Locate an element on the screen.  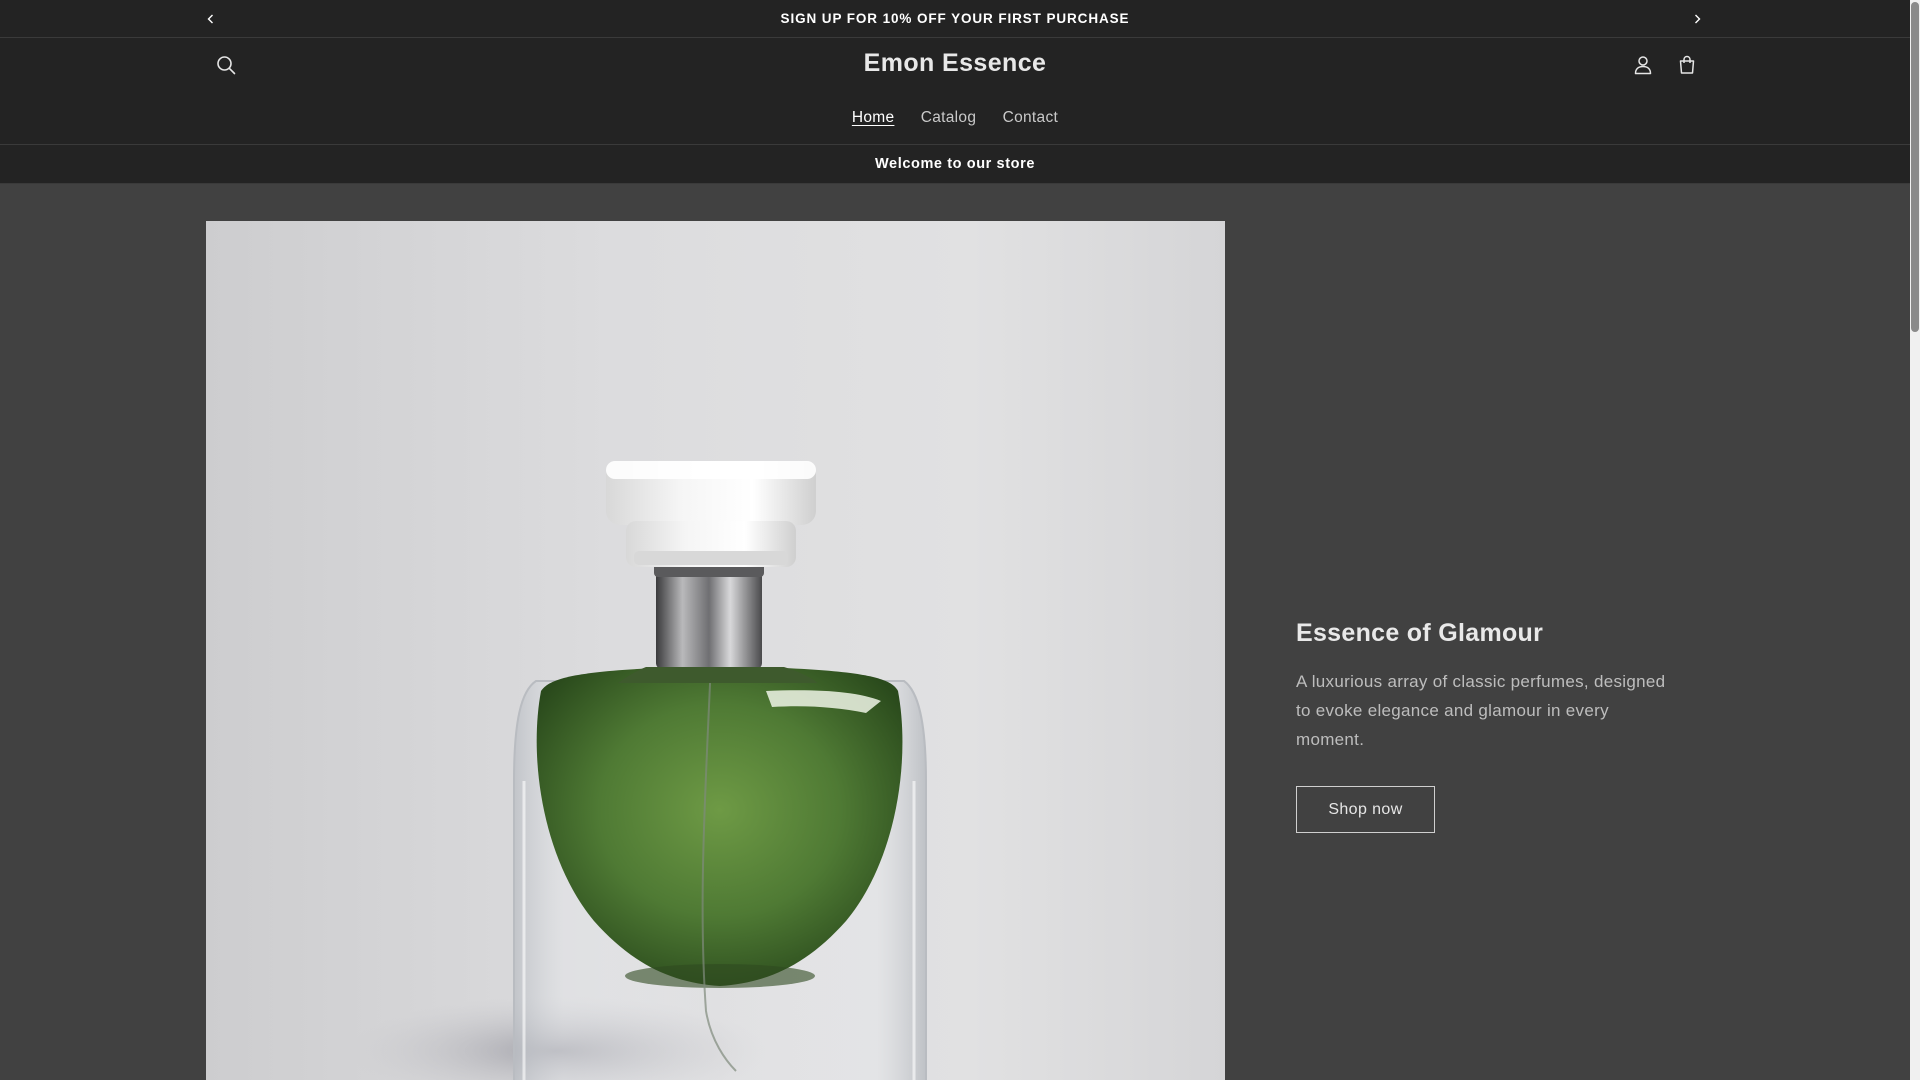
user-icon is located at coordinates (1643, 65).